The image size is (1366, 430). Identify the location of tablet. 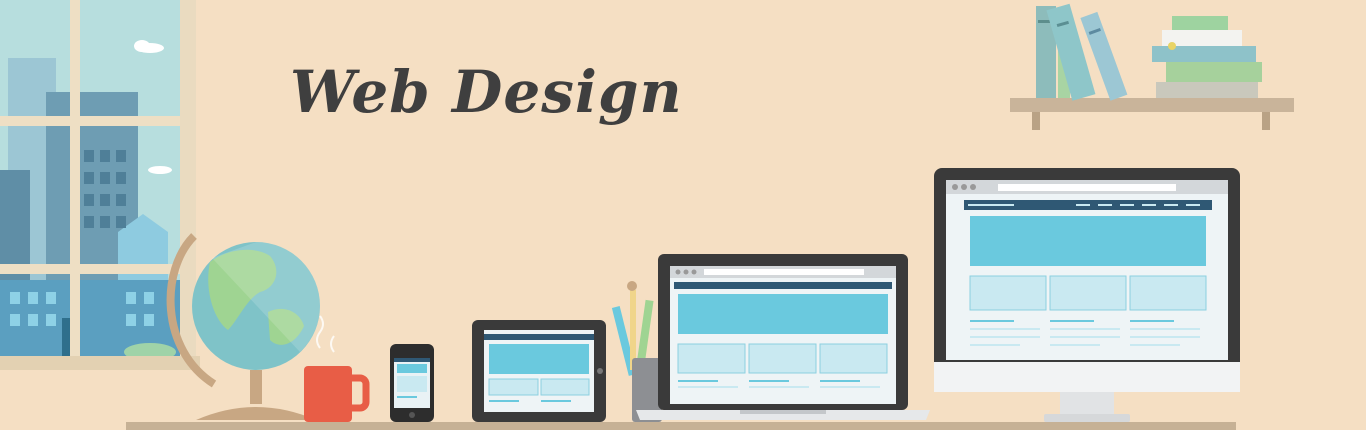
(539, 371).